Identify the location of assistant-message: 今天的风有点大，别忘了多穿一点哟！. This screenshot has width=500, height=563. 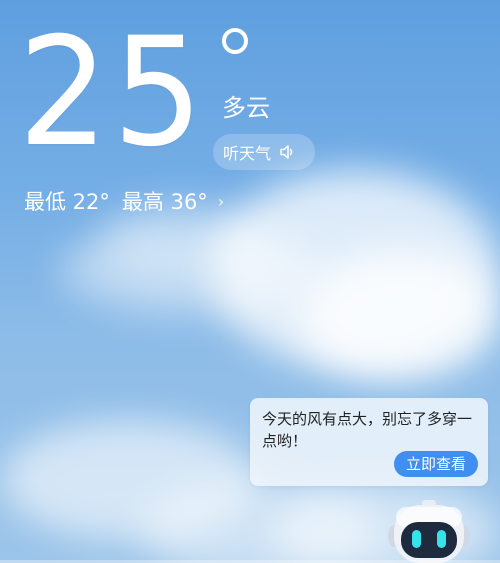
(367, 430).